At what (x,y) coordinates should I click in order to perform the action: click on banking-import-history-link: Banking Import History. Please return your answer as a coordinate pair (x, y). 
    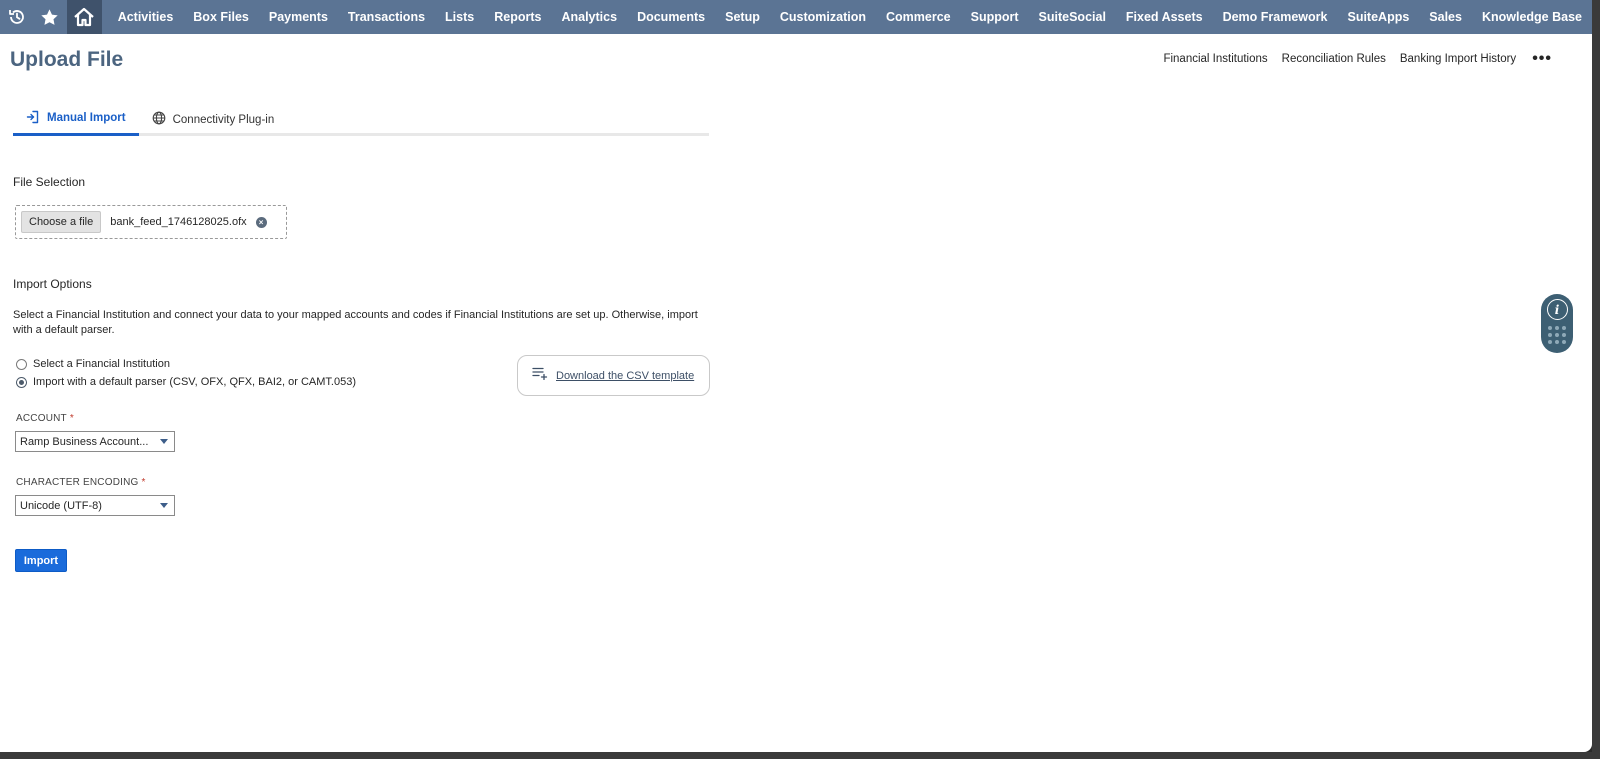
    Looking at the image, I should click on (1458, 59).